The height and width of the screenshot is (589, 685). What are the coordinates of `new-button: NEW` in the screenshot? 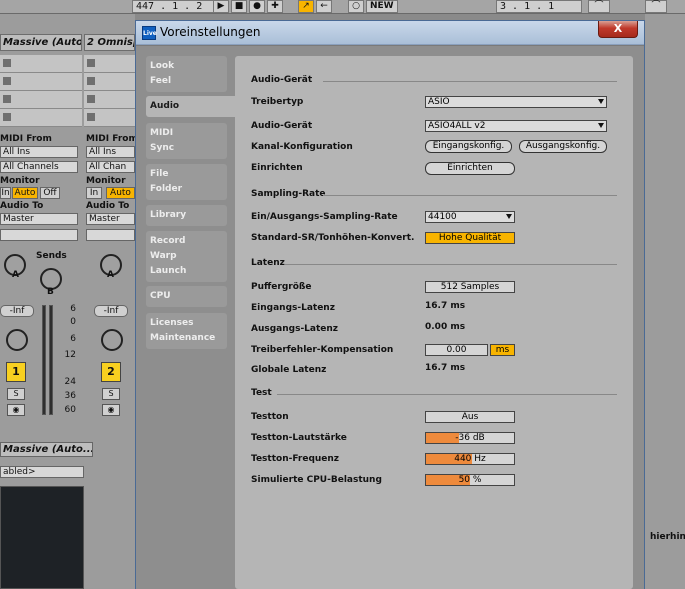 It's located at (382, 6).